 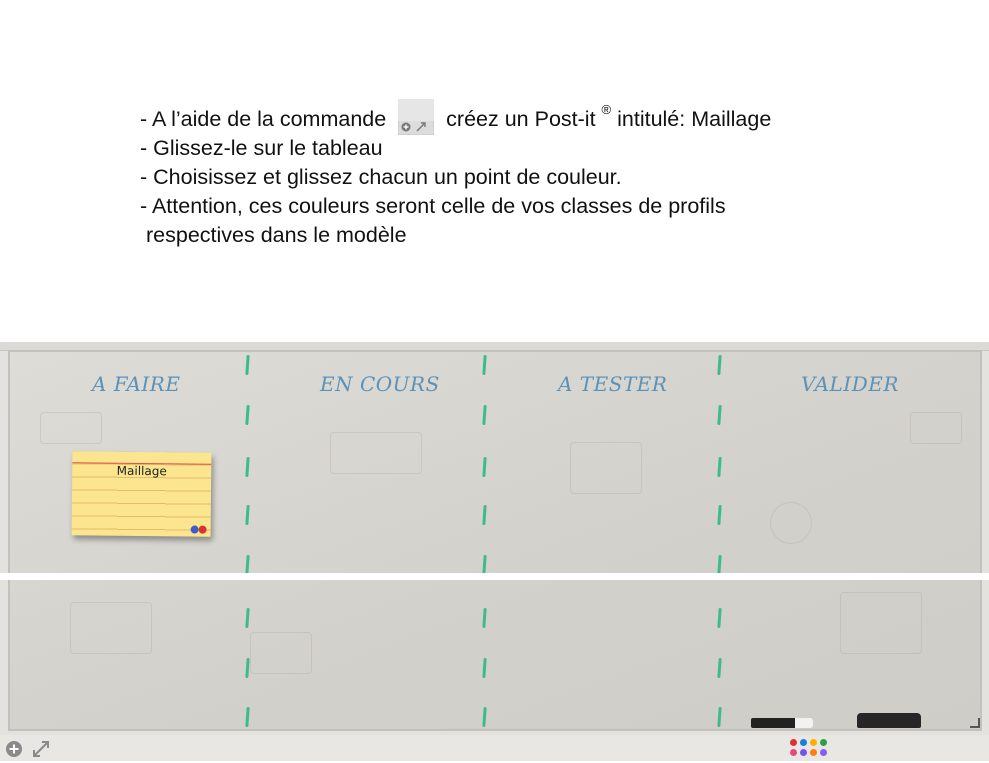 I want to click on postit-title: Maillage, so click(x=141, y=471).